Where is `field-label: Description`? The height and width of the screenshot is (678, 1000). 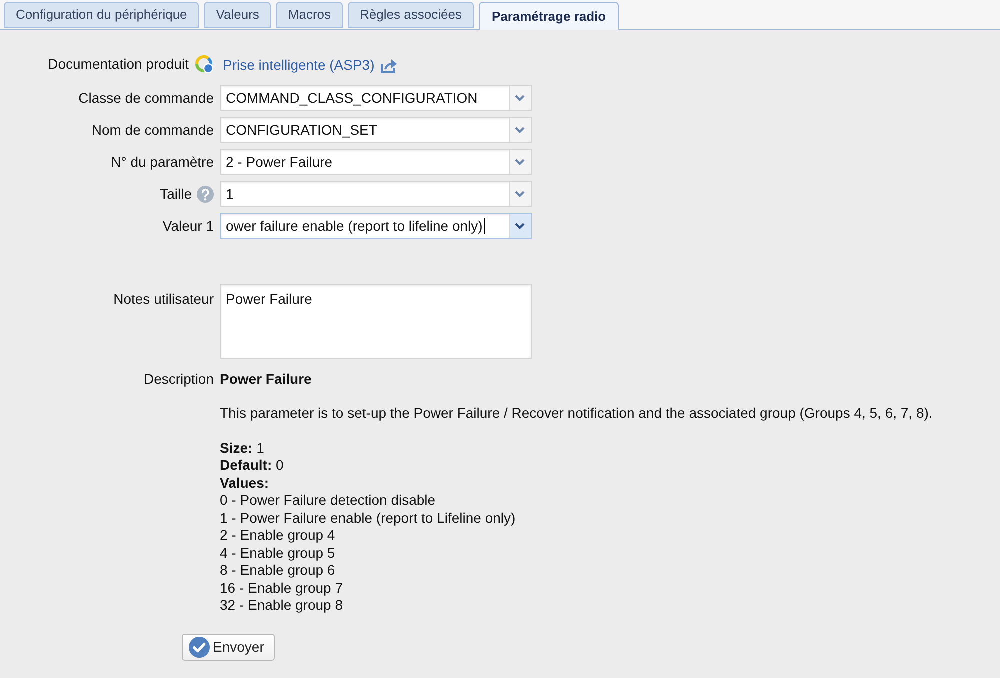 field-label: Description is located at coordinates (179, 379).